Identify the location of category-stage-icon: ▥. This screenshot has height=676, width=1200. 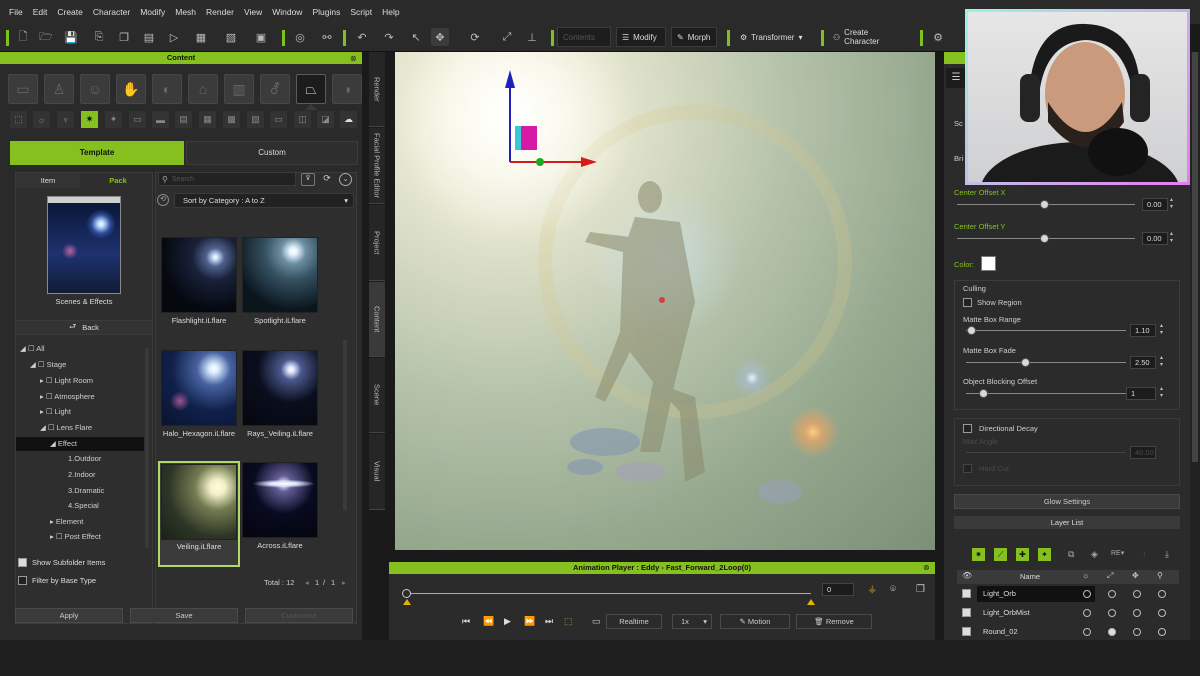
(239, 89).